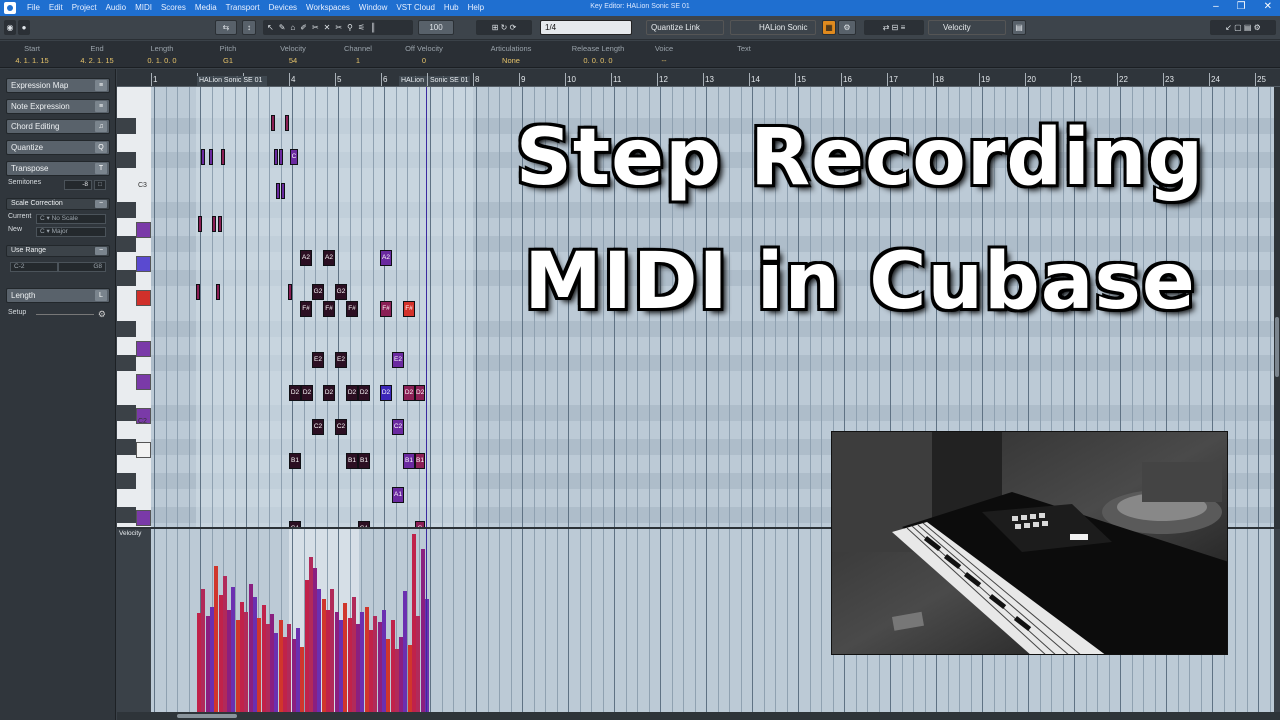  I want to click on settings-icon: ⚙, so click(847, 27).